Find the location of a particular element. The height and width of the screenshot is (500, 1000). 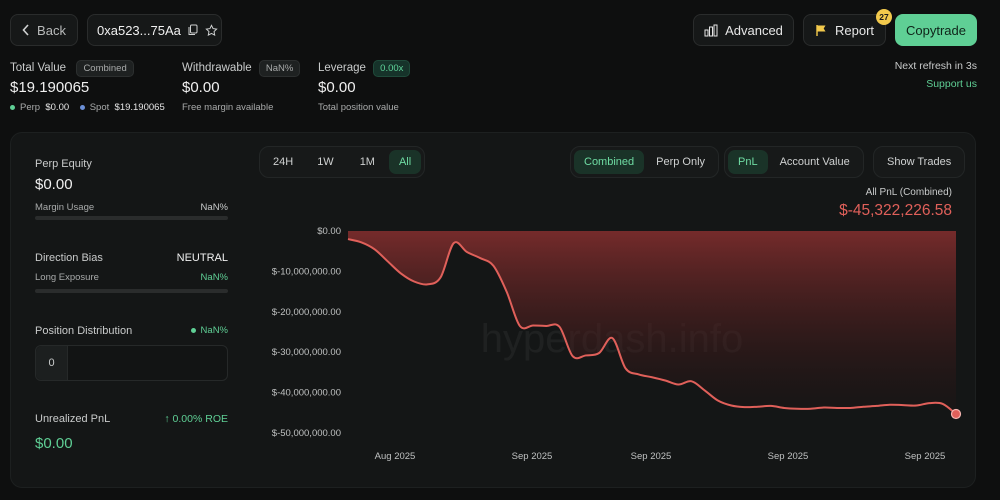

report-button: Report is located at coordinates (844, 30).